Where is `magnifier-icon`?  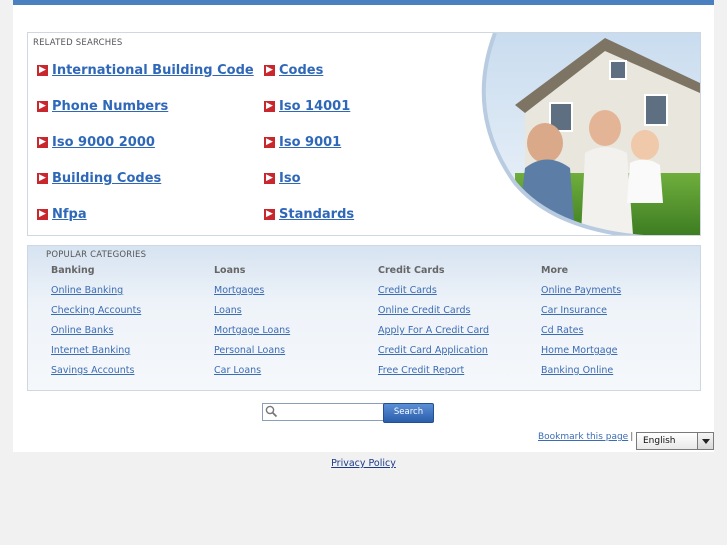
magnifier-icon is located at coordinates (271, 411).